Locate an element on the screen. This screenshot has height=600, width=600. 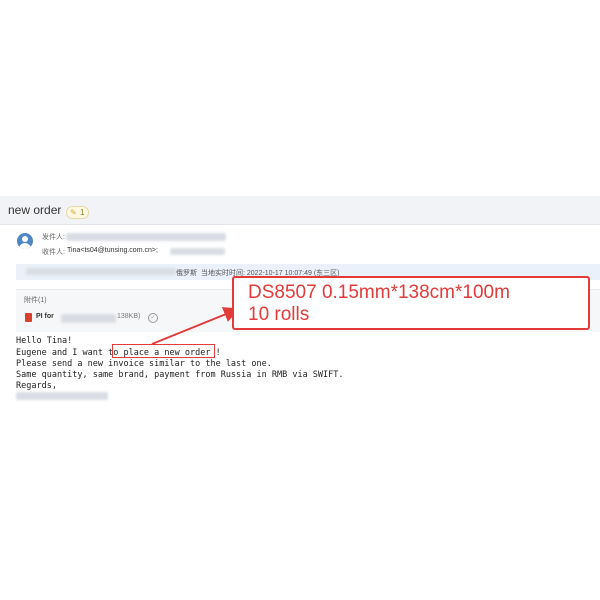
annotation-box: DS8507 0.15mm*138cm*100m 10 rolls is located at coordinates (411, 303).